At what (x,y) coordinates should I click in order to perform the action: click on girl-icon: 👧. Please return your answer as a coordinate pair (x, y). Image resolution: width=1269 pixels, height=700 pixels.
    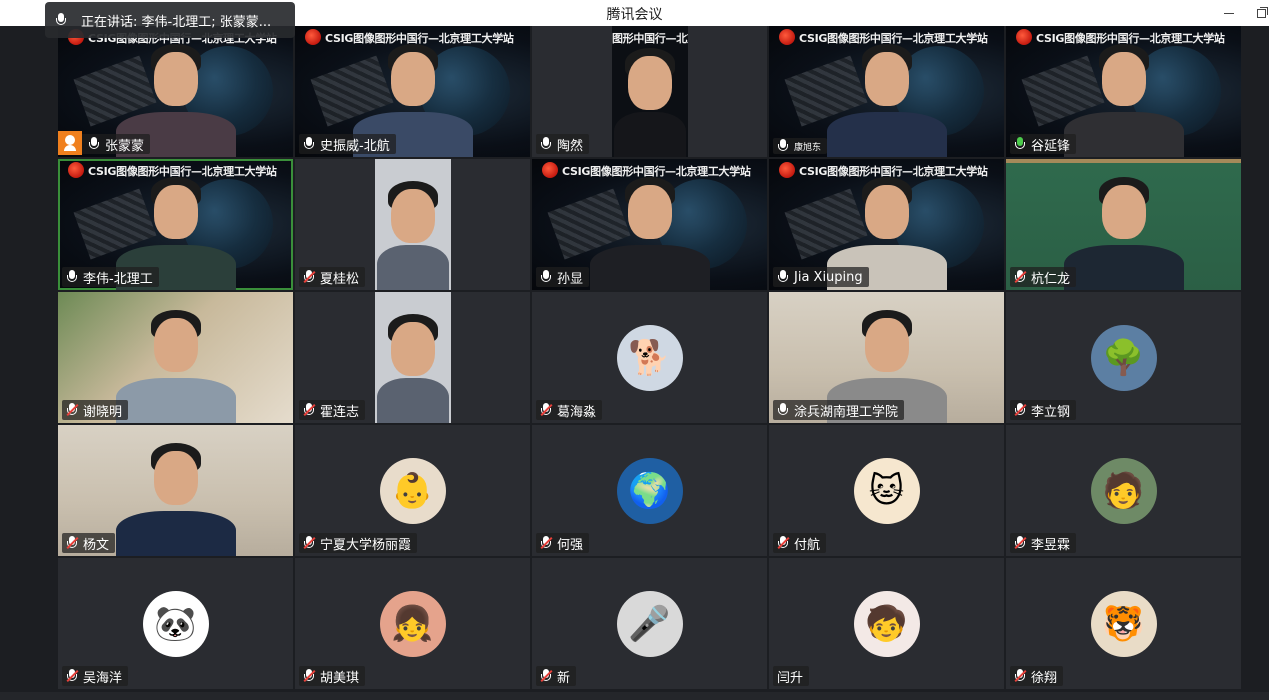
    Looking at the image, I should click on (412, 623).